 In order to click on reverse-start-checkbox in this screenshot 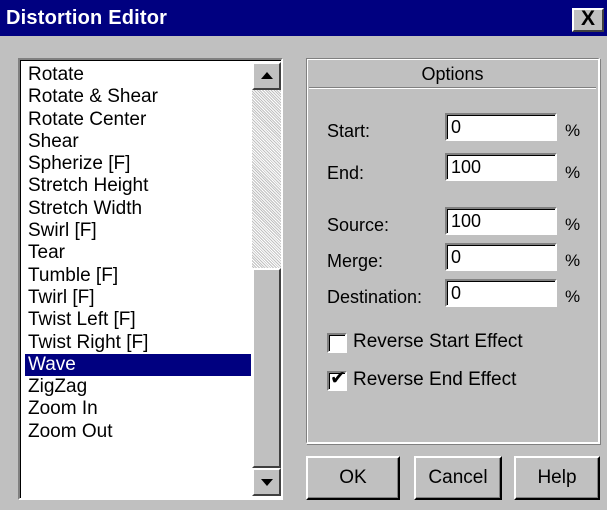, I will do `click(337, 343)`.